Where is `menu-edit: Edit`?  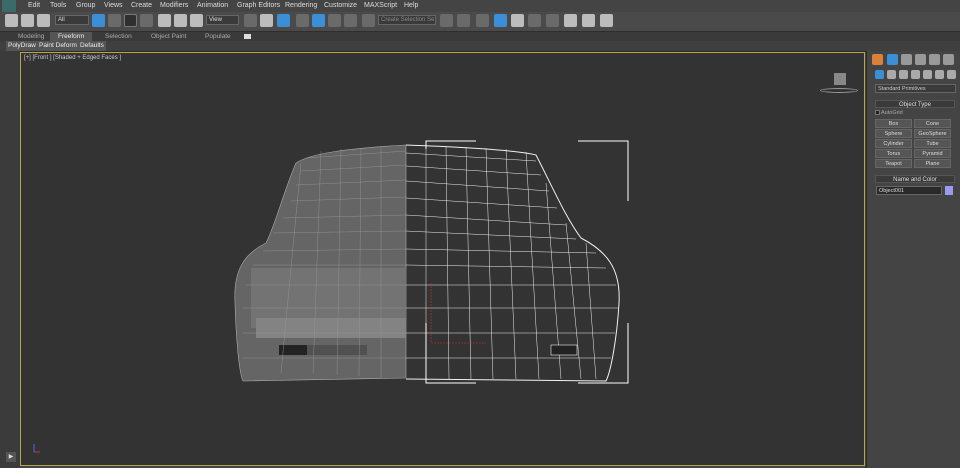
menu-edit: Edit is located at coordinates (34, 5).